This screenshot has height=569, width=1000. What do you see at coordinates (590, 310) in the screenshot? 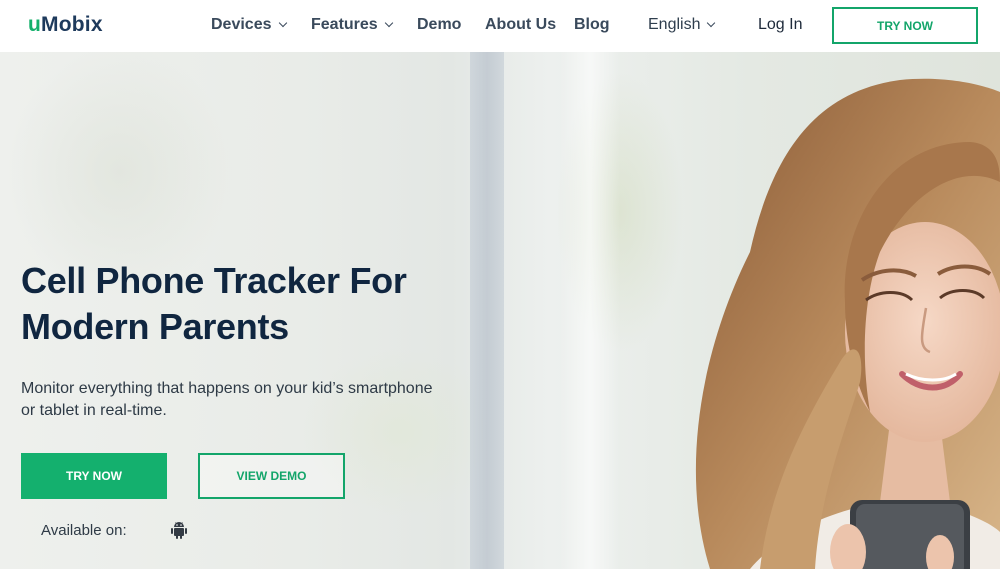
I see `background-window-light` at bounding box center [590, 310].